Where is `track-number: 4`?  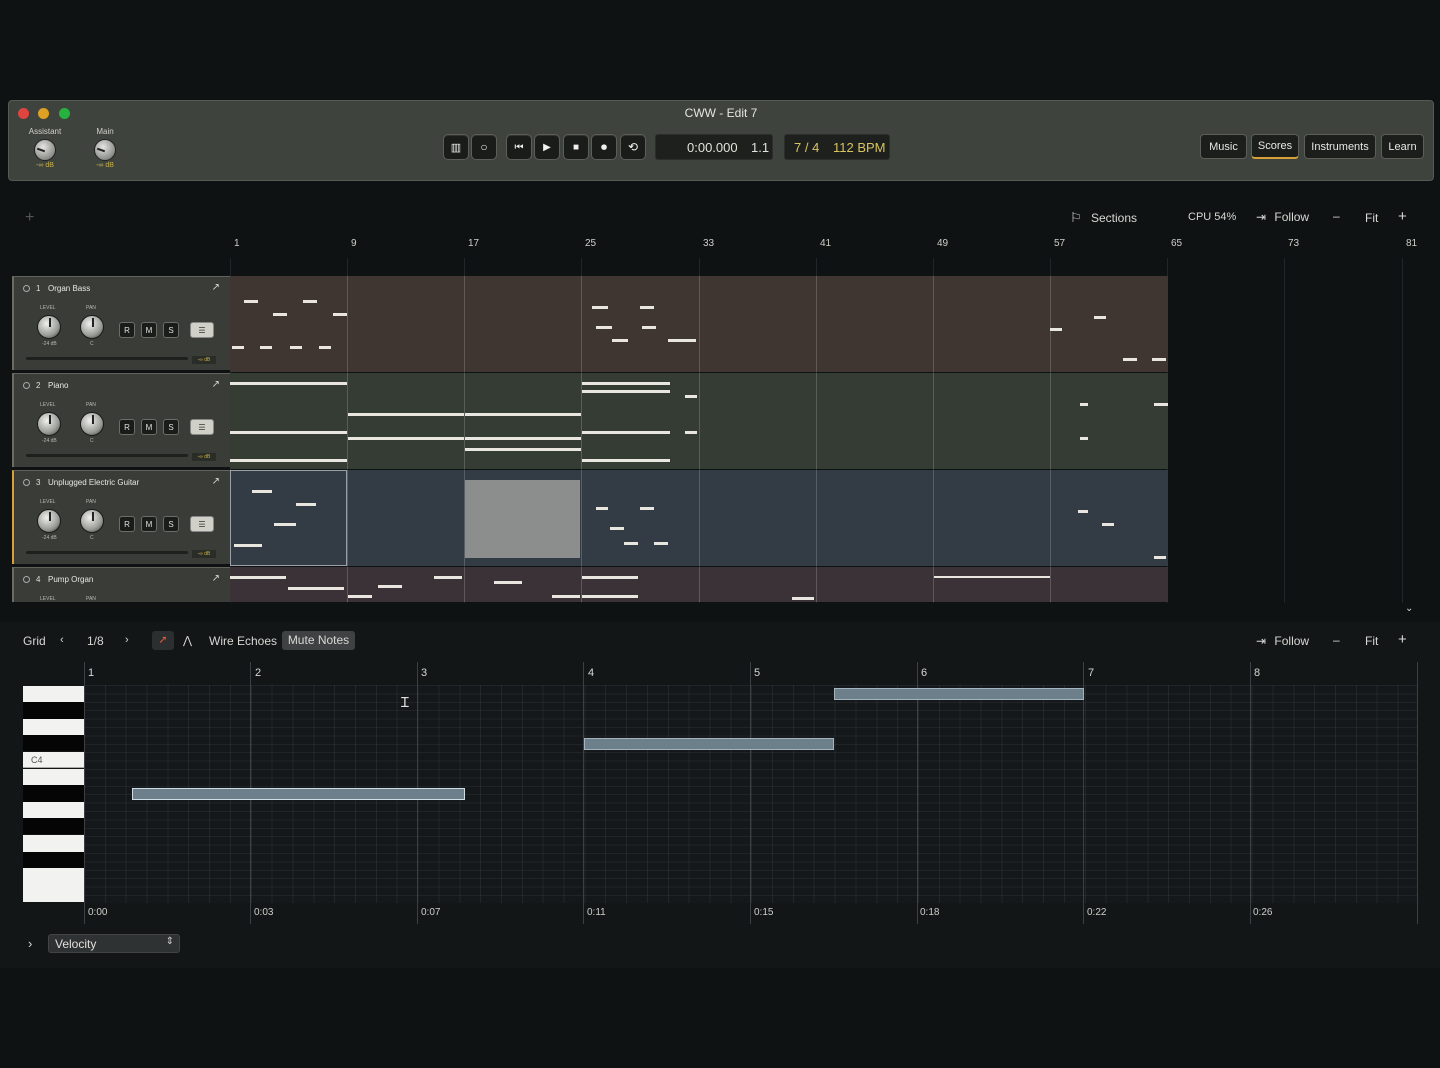 track-number: 4 is located at coordinates (38, 579).